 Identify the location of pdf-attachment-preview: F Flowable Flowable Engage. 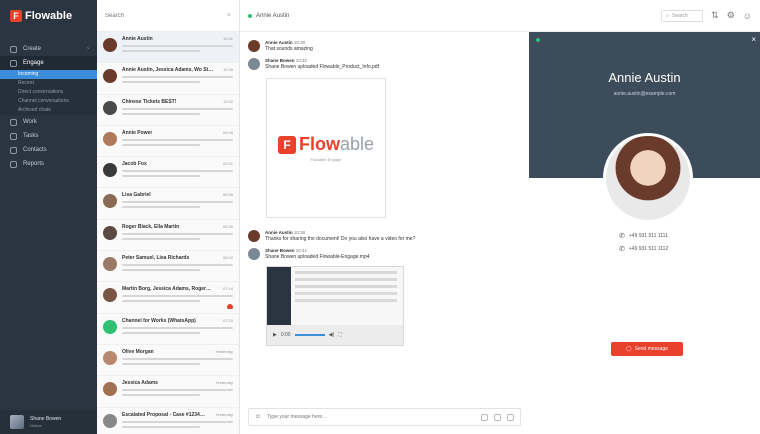
(326, 148).